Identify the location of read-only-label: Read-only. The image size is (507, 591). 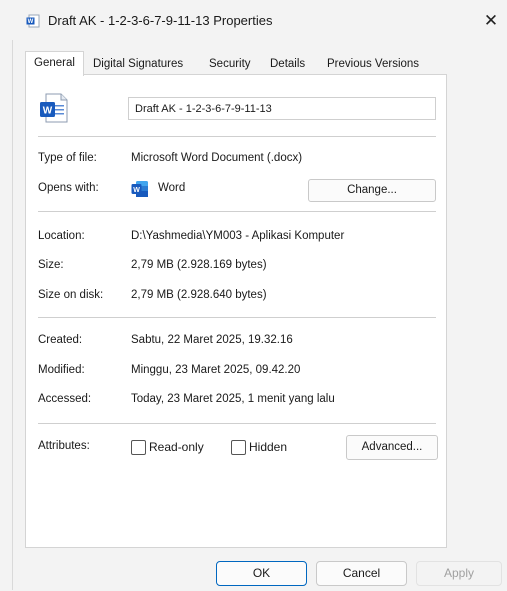
(176, 447).